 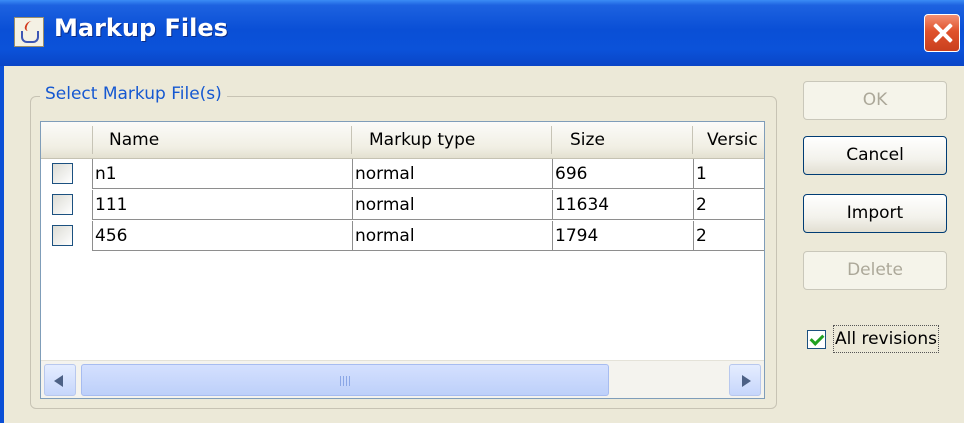 I want to click on delete-button: Delete, so click(x=875, y=270).